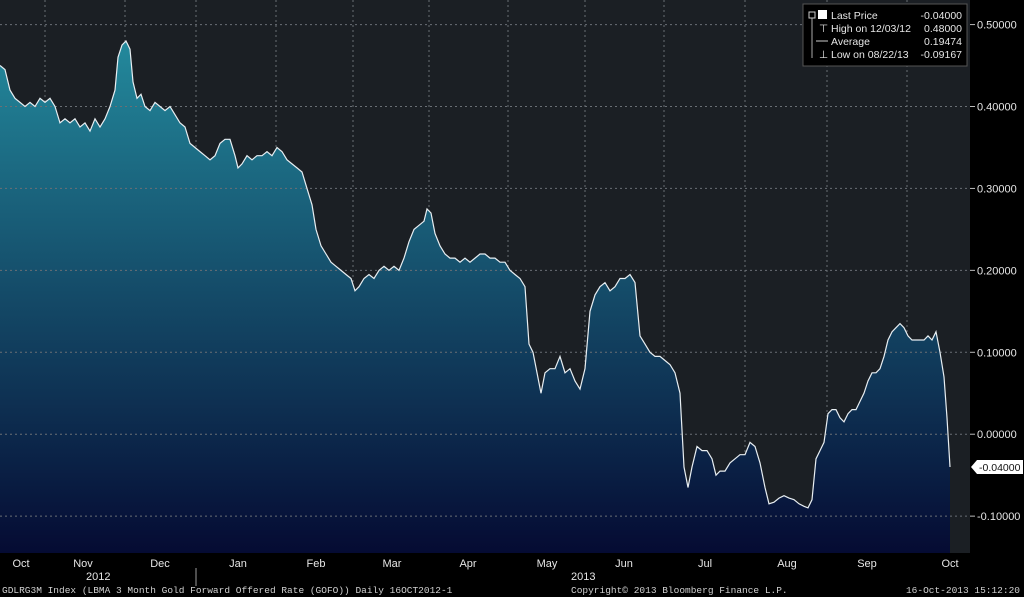  Describe the element at coordinates (854, 16) in the screenshot. I see `legend-last-label: Last Price` at that location.